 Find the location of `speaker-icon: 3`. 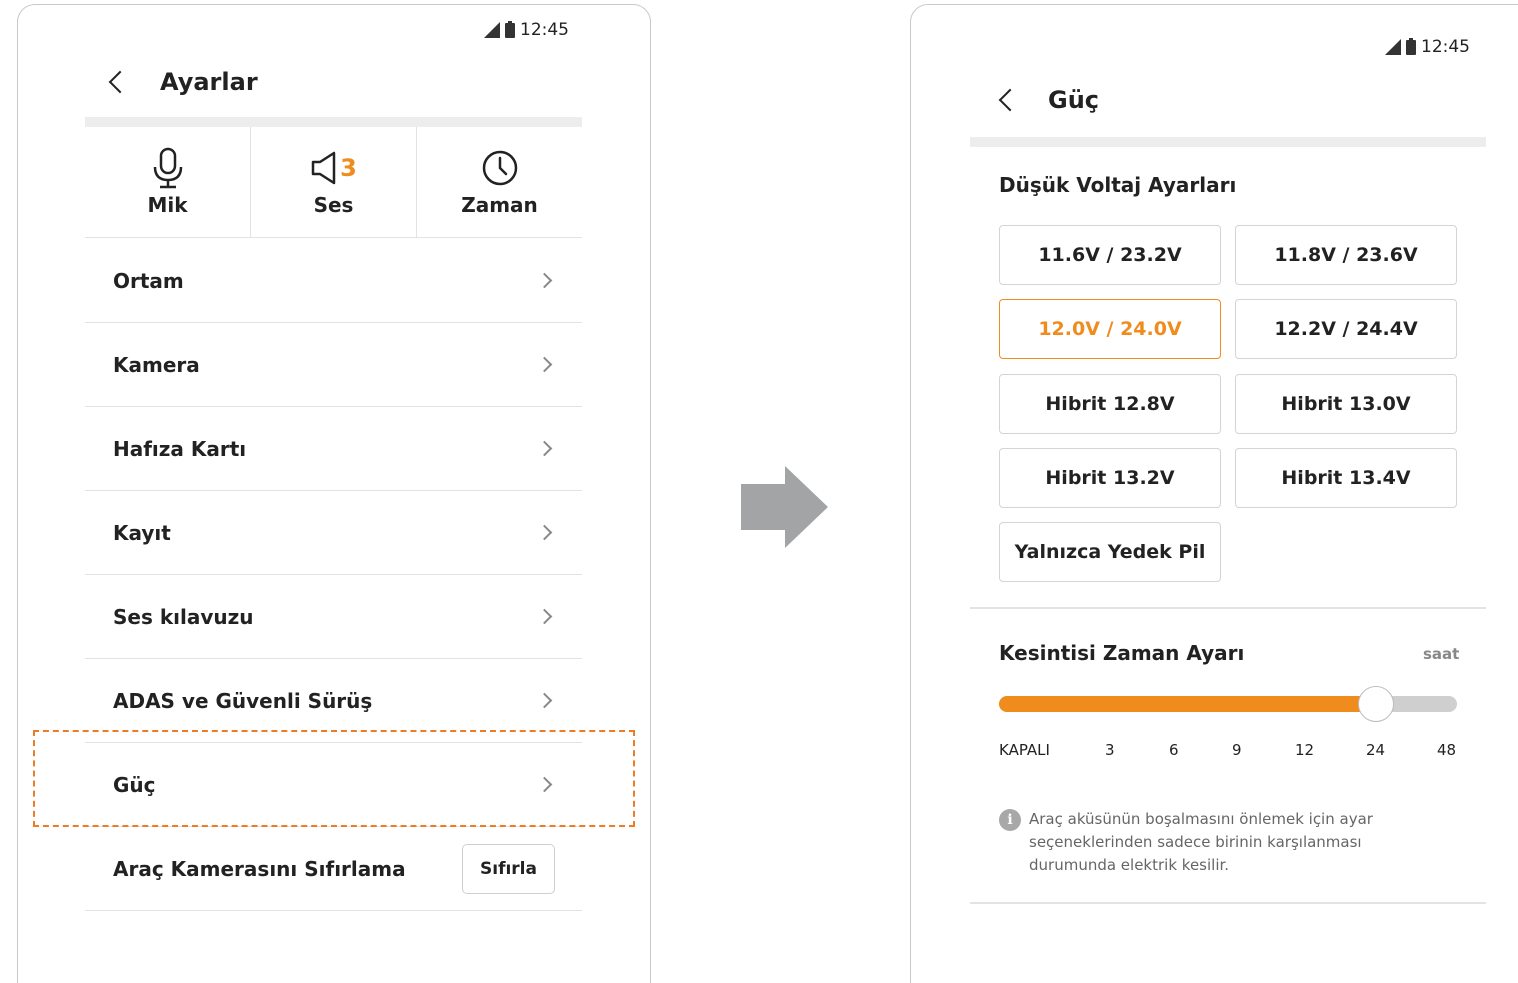

speaker-icon: 3 is located at coordinates (333, 168).